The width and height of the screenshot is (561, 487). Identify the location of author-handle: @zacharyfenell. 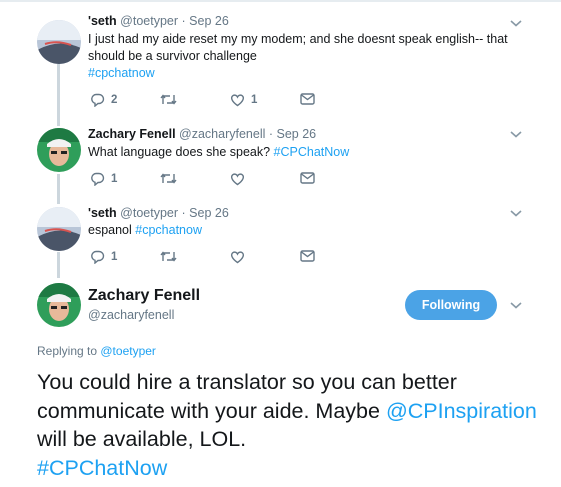
(222, 134).